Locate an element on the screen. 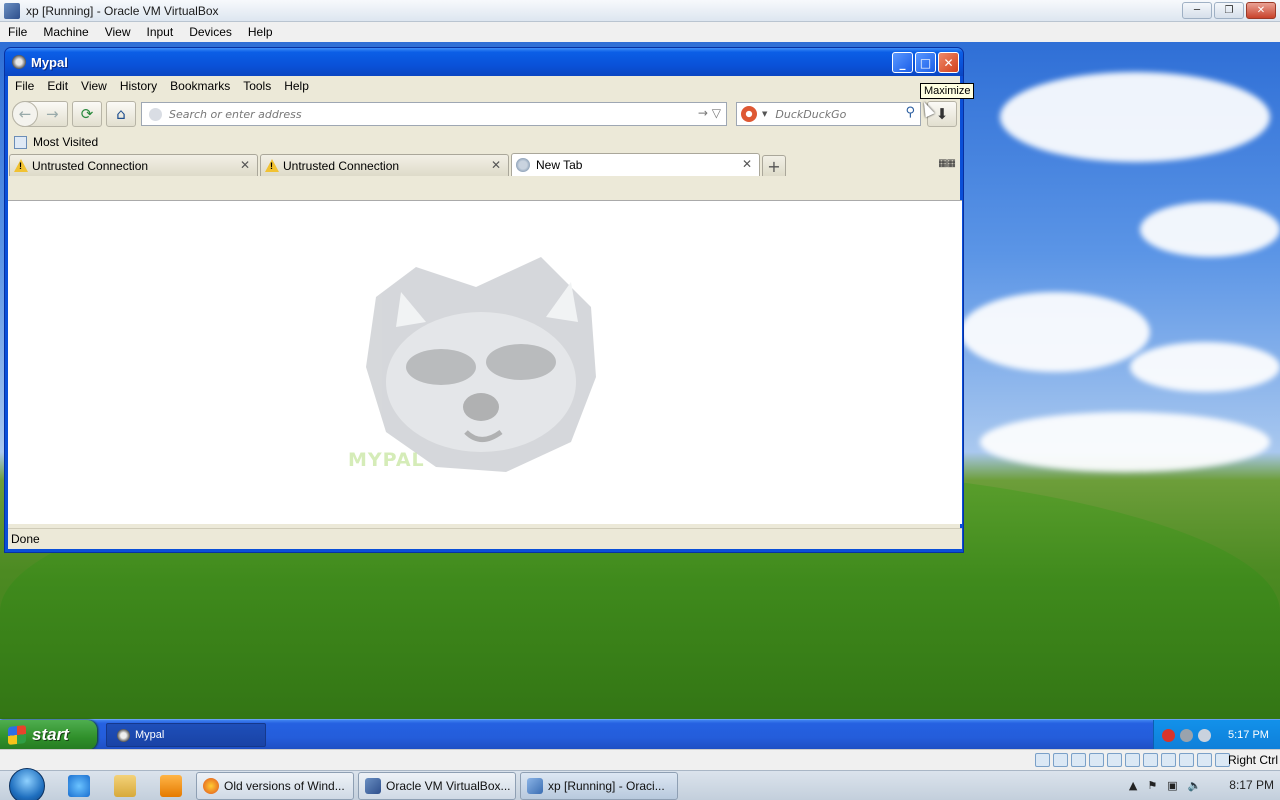 Image resolution: width=1280 pixels, height=800 pixels. back-arrow-icon: ← is located at coordinates (25, 114).